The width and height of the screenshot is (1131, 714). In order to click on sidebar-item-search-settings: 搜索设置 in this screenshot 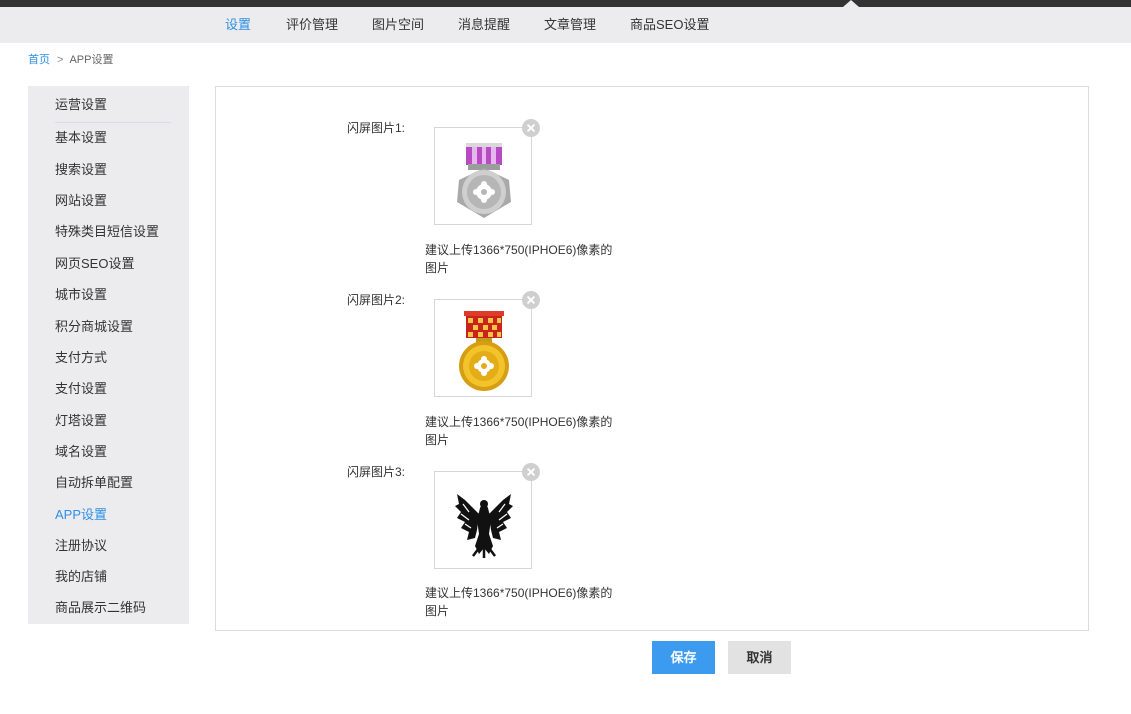, I will do `click(81, 170)`.